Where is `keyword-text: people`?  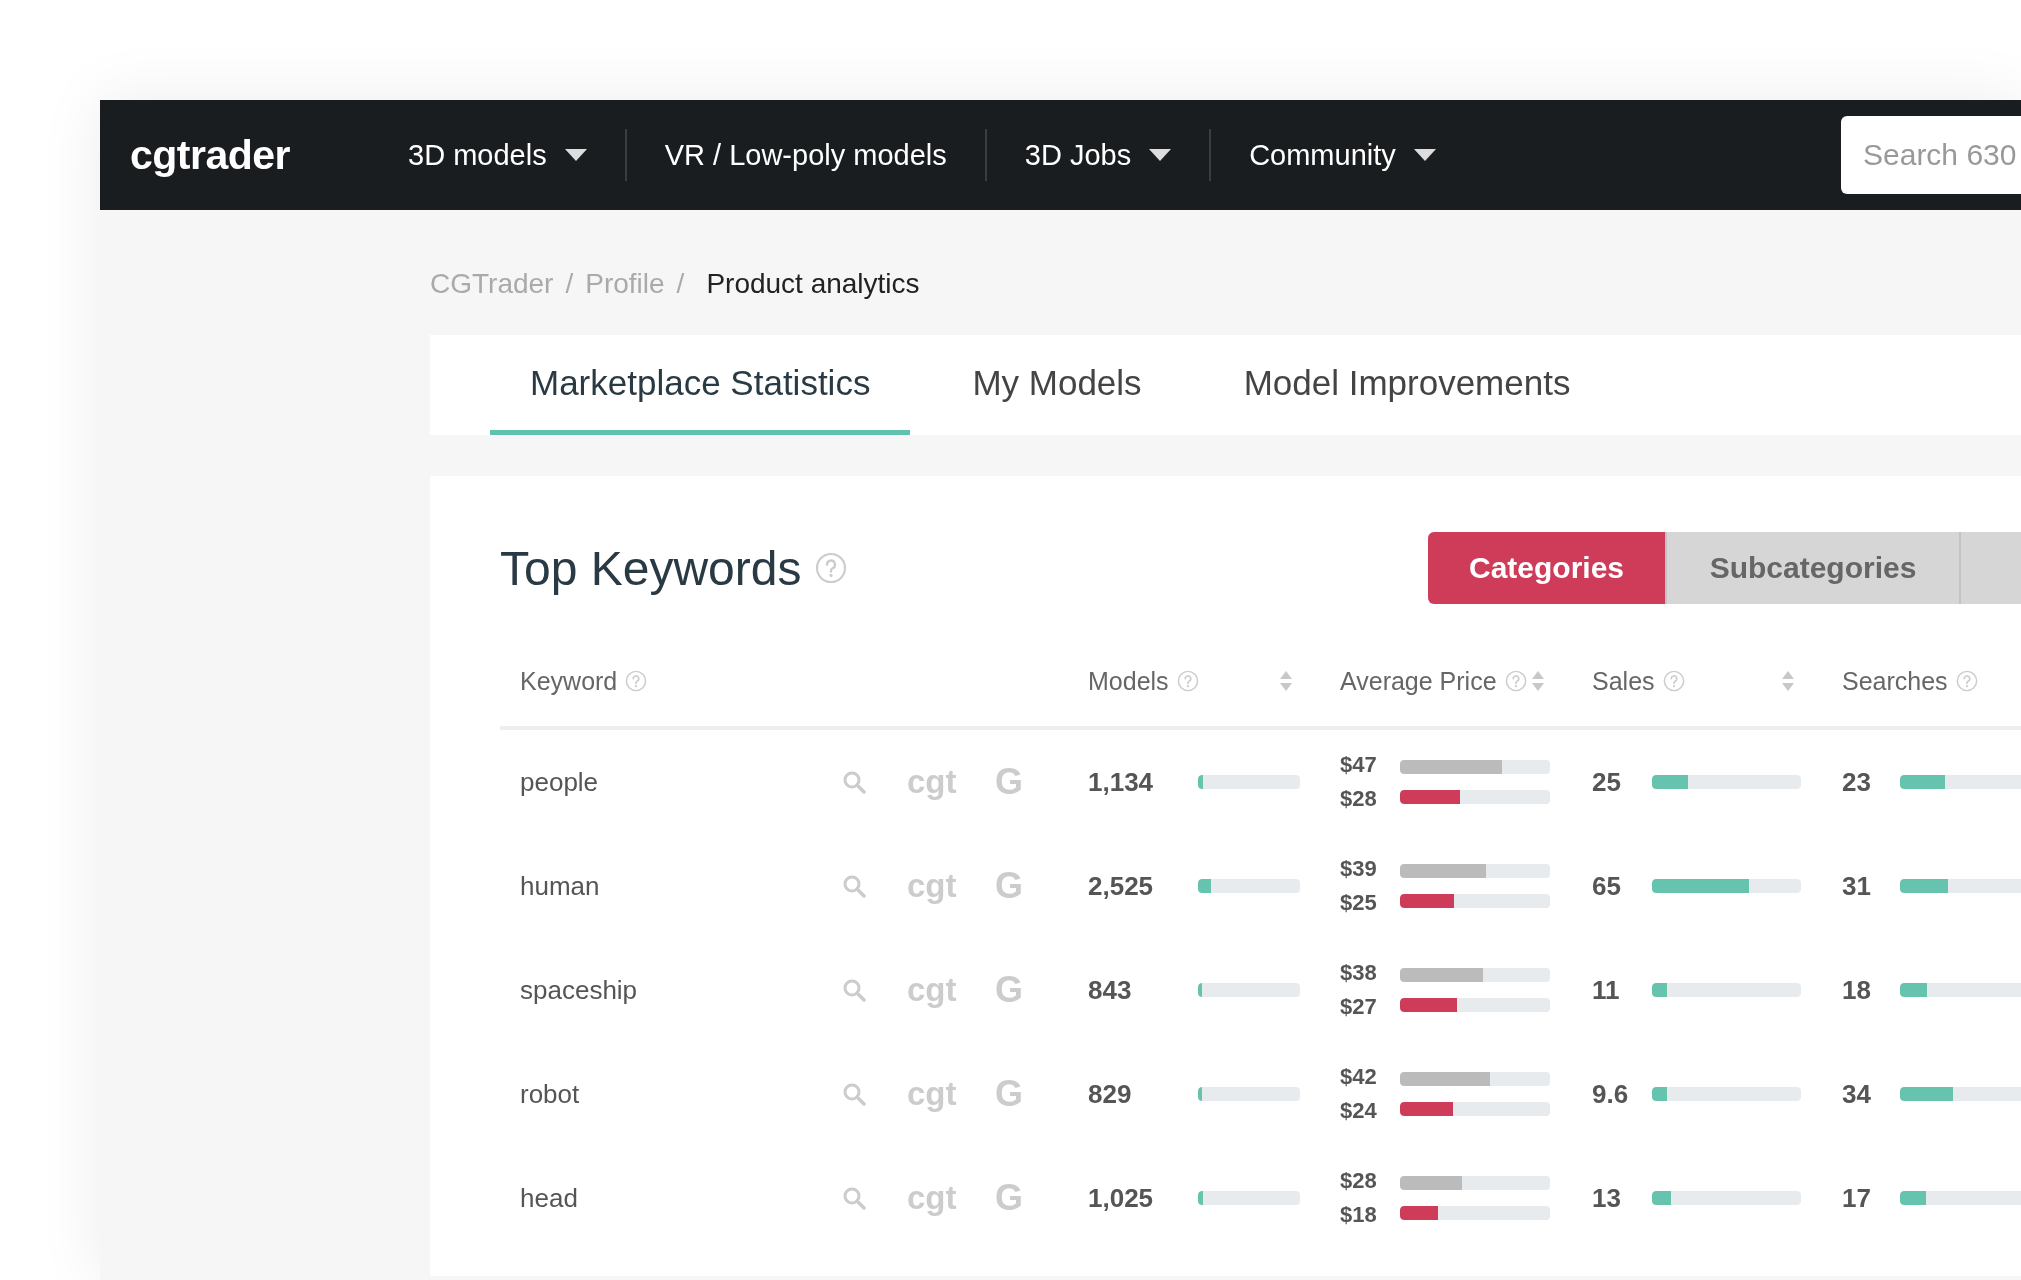 keyword-text: people is located at coordinates (559, 782).